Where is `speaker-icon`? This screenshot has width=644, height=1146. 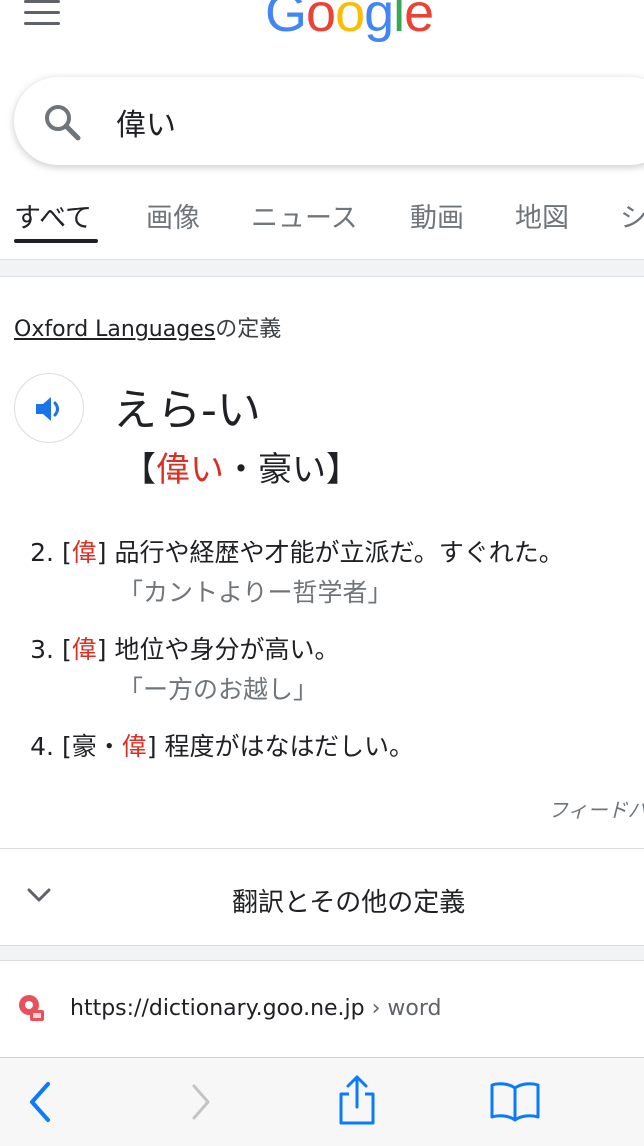
speaker-icon is located at coordinates (47, 409).